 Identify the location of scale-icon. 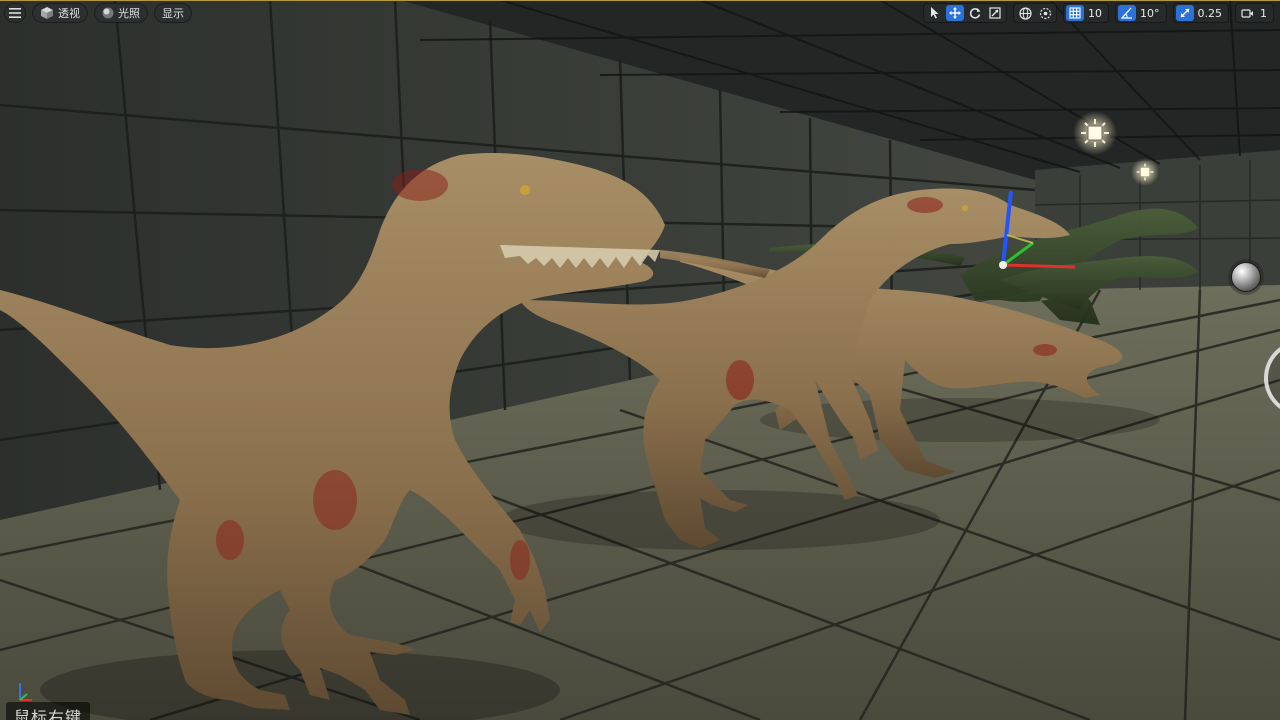
(995, 13).